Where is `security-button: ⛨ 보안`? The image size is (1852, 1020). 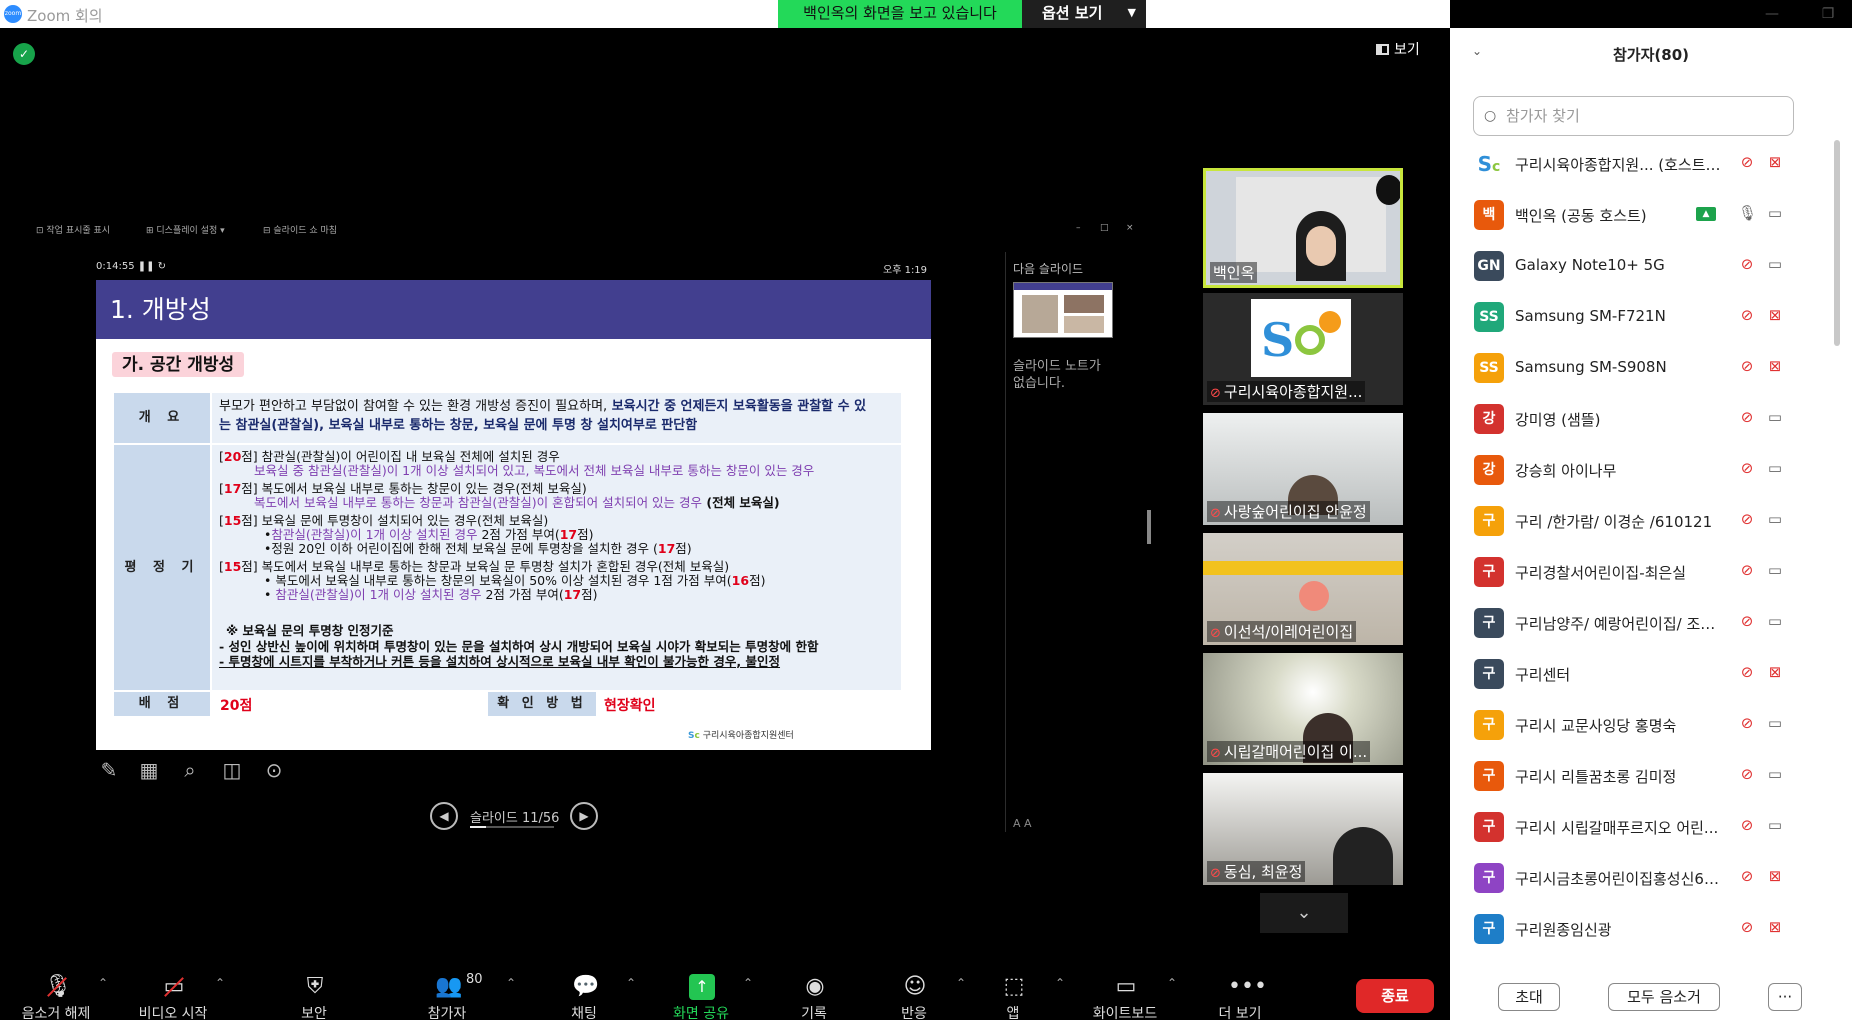
security-button: ⛨ 보안 is located at coordinates (314, 994).